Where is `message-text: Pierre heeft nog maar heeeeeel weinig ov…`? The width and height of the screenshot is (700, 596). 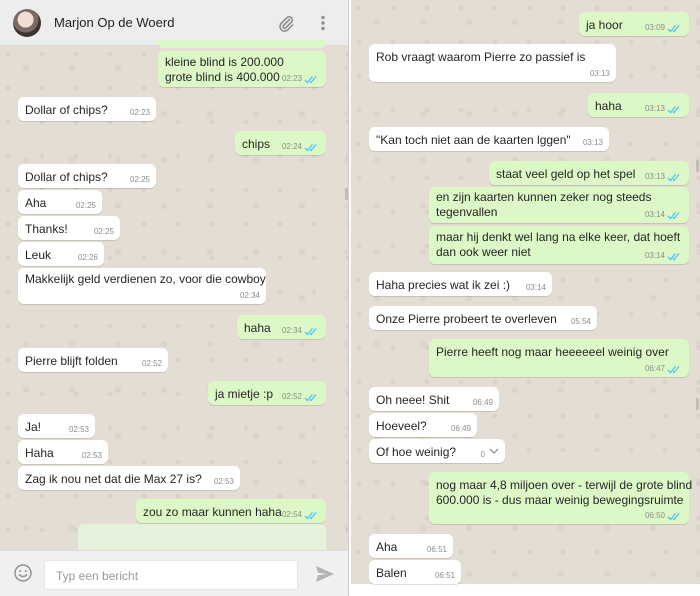
message-text: Pierre heeft nog maar heeeeeel weinig ov… is located at coordinates (552, 352).